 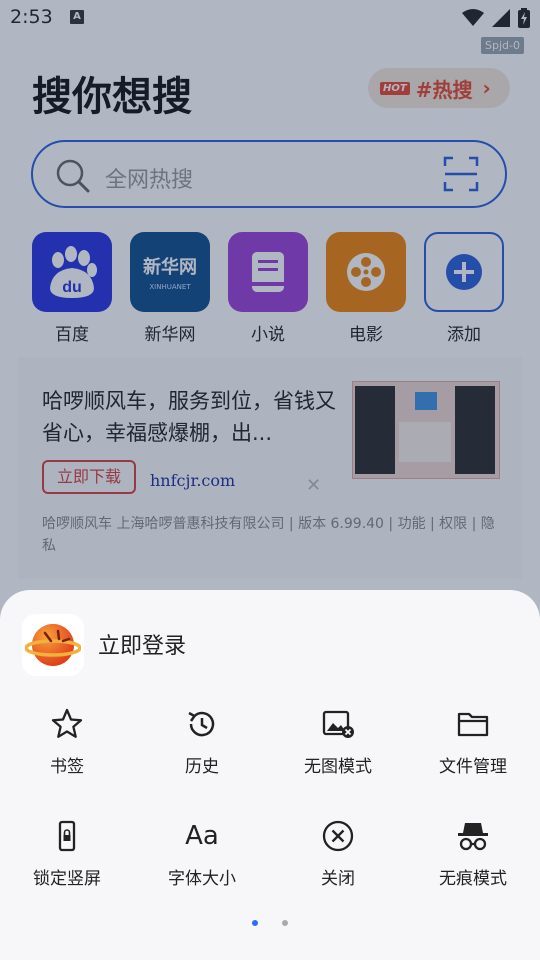 What do you see at coordinates (338, 724) in the screenshot?
I see `no-image-icon` at bounding box center [338, 724].